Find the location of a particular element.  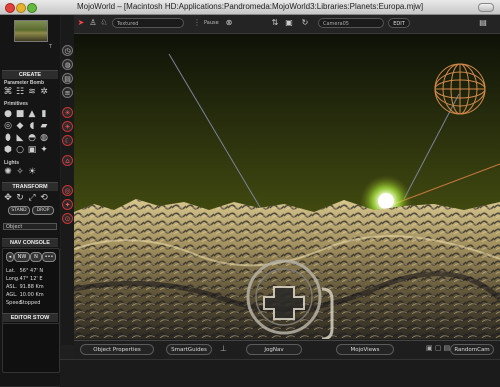

mojo-views-button: MojoViews is located at coordinates (365, 349).